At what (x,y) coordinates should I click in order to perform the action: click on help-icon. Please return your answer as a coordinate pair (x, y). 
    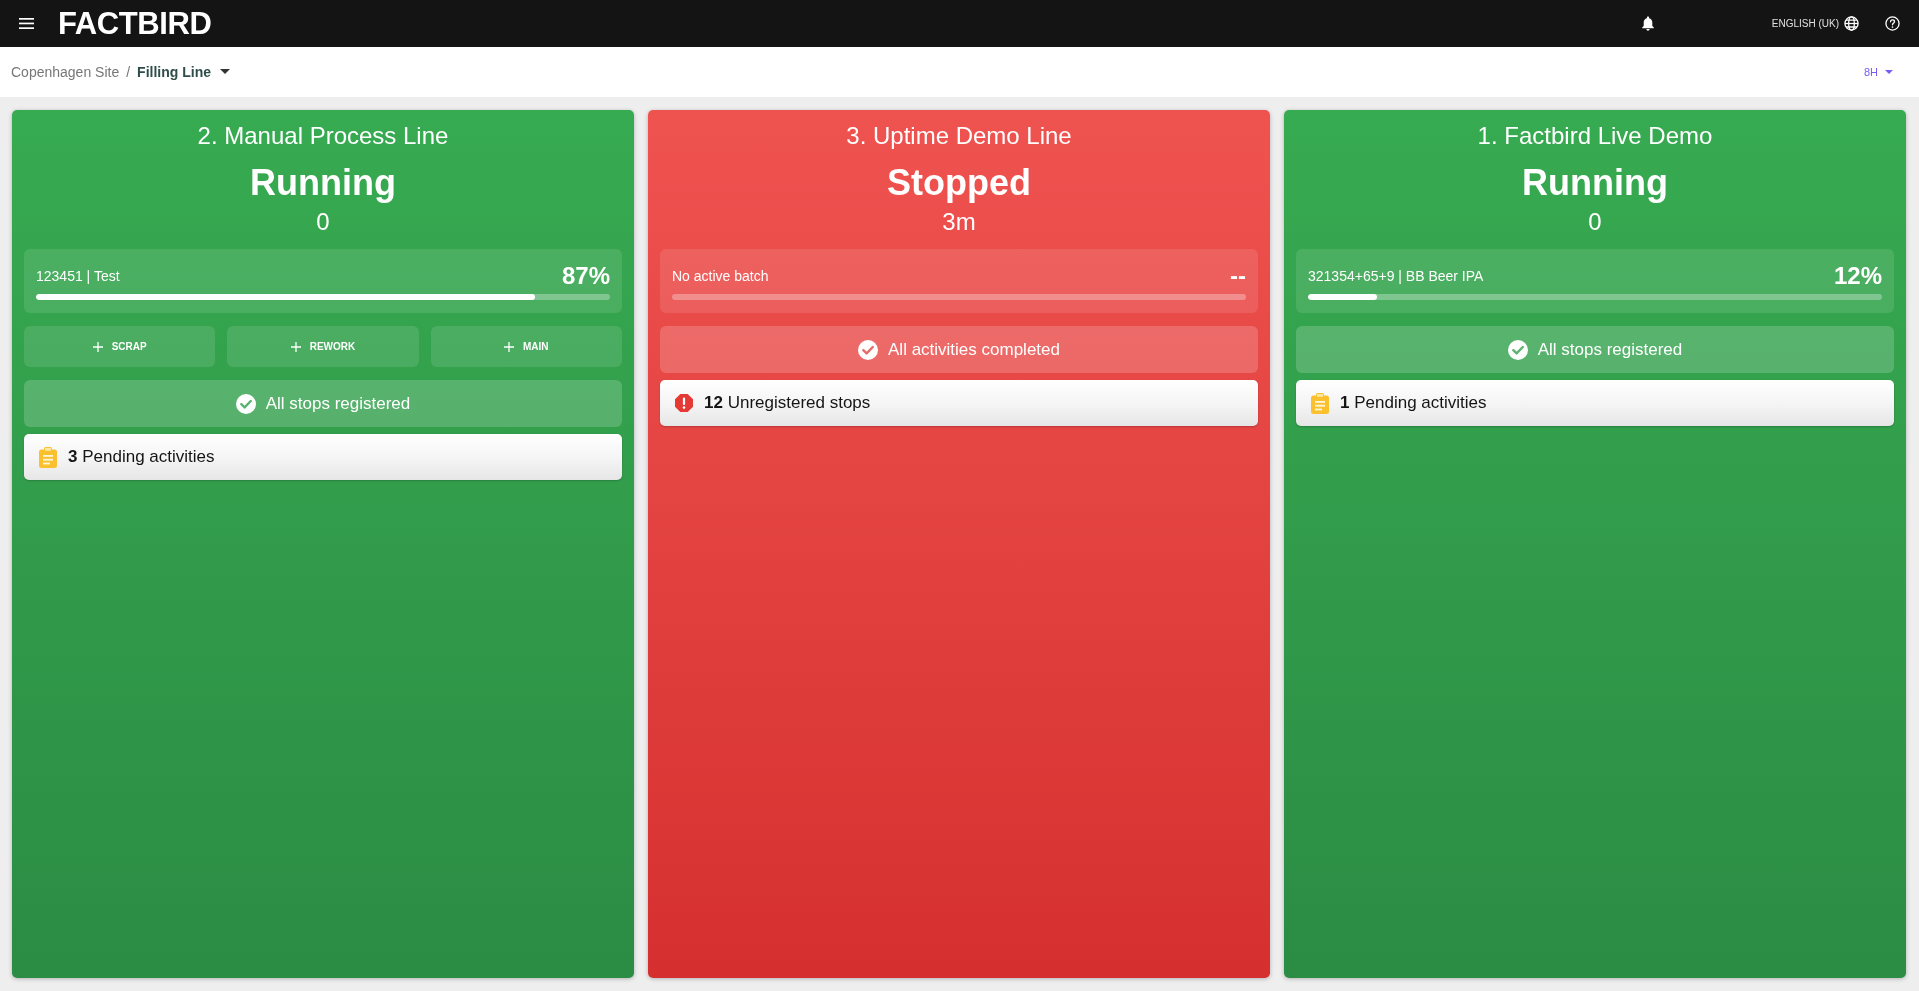
    Looking at the image, I should click on (1892, 23).